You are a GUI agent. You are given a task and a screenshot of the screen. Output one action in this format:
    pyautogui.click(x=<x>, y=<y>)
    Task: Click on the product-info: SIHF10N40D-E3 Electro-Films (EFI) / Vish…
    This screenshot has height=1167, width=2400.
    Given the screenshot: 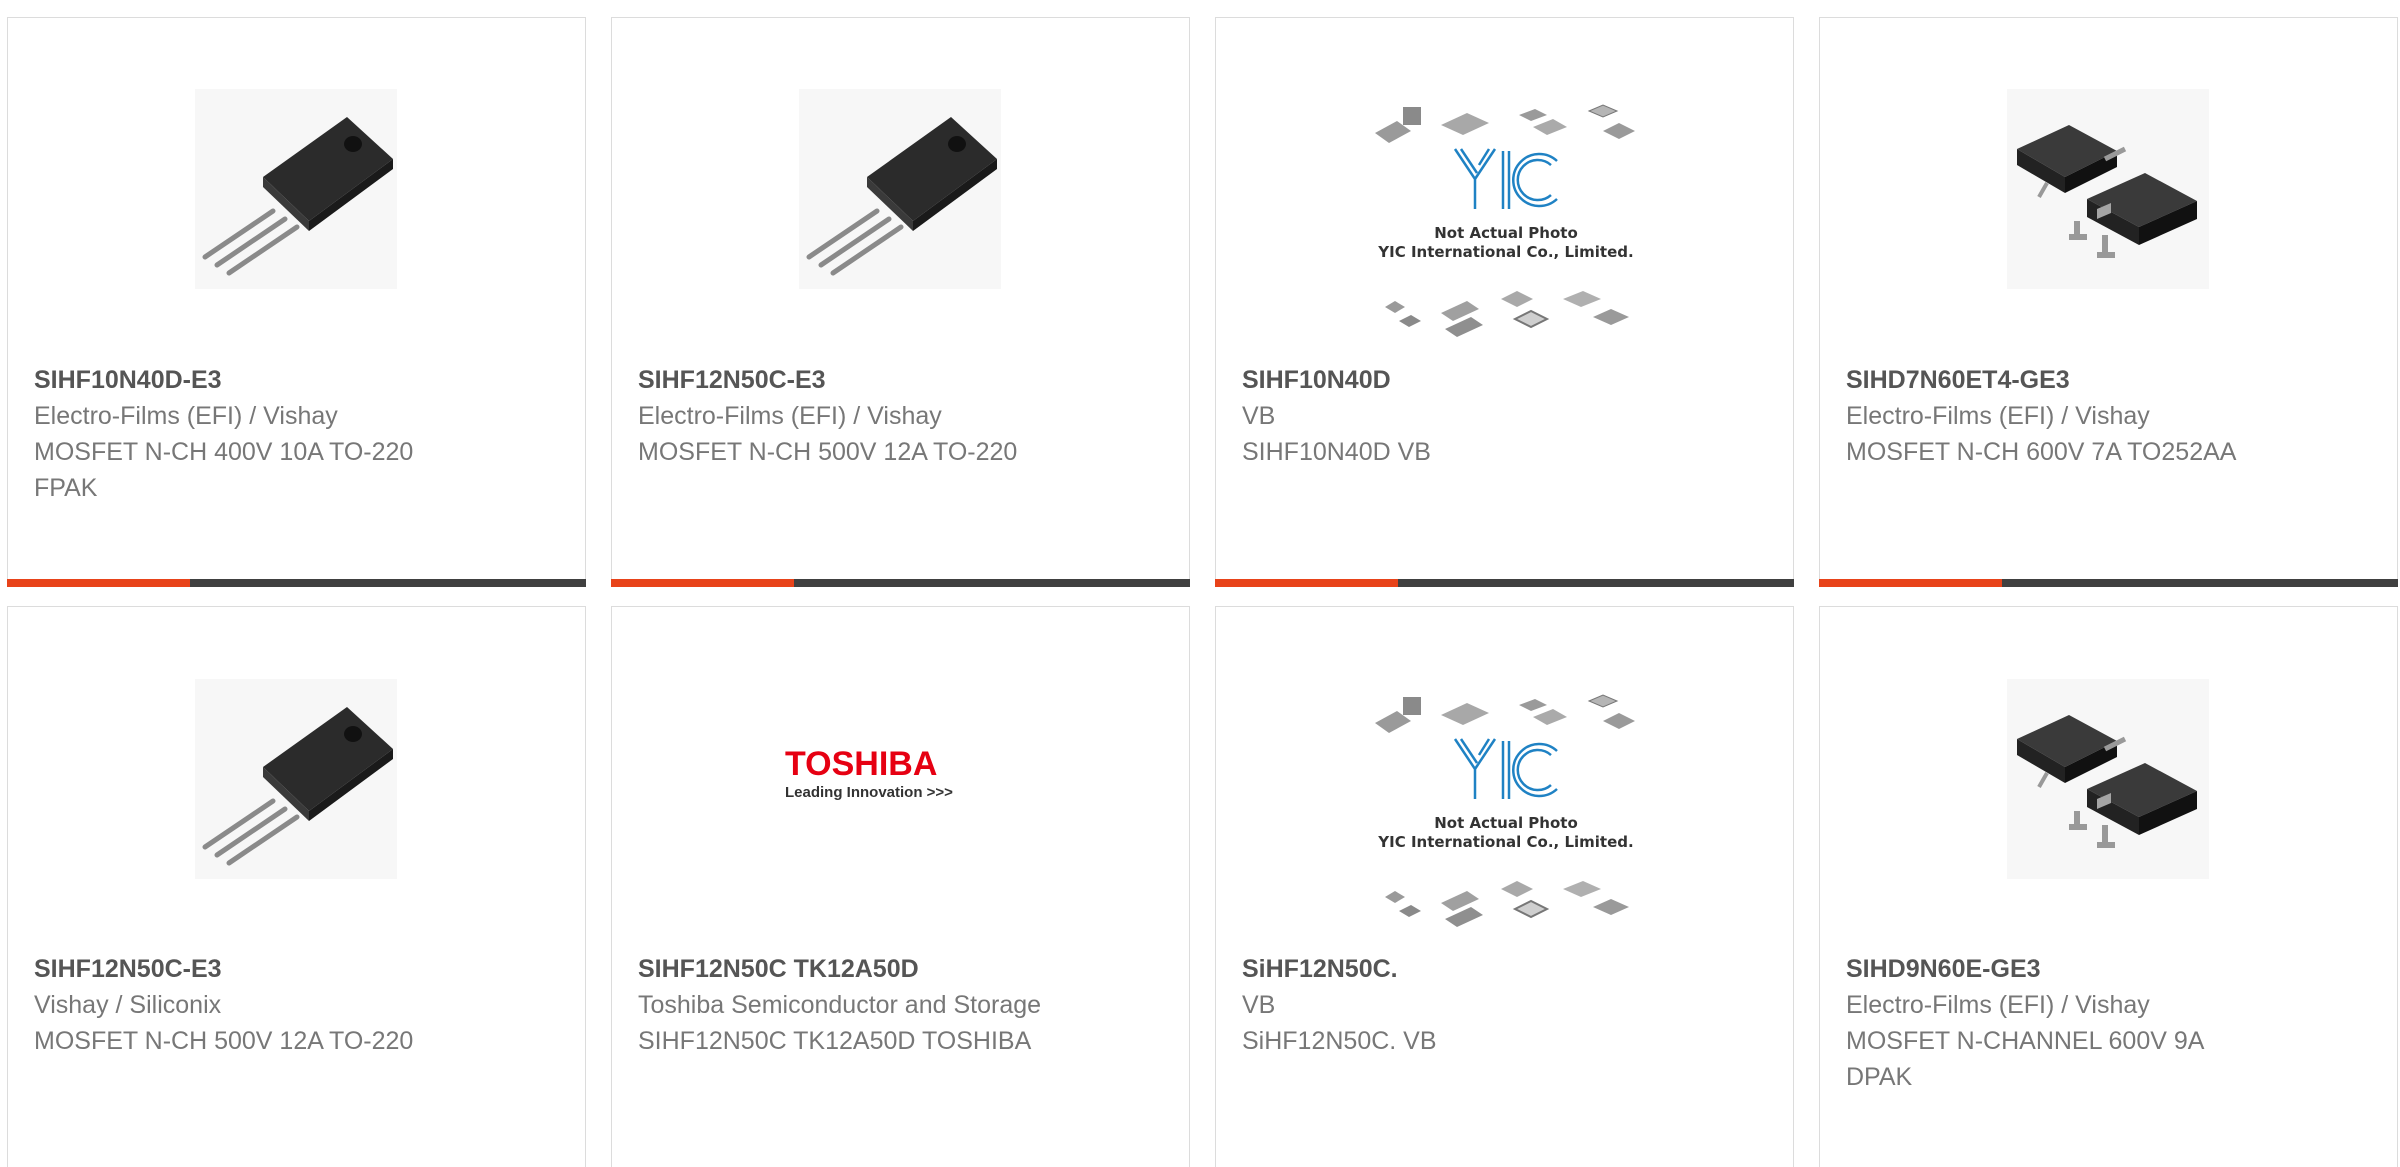 What is the action you would take?
    pyautogui.click(x=239, y=434)
    